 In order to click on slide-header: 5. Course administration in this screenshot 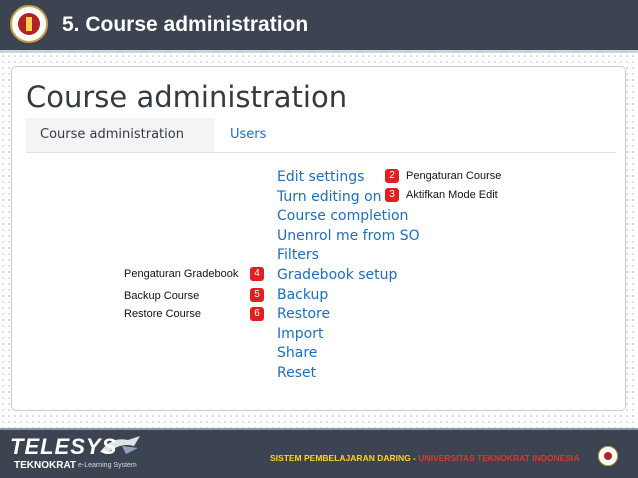, I will do `click(319, 25)`.